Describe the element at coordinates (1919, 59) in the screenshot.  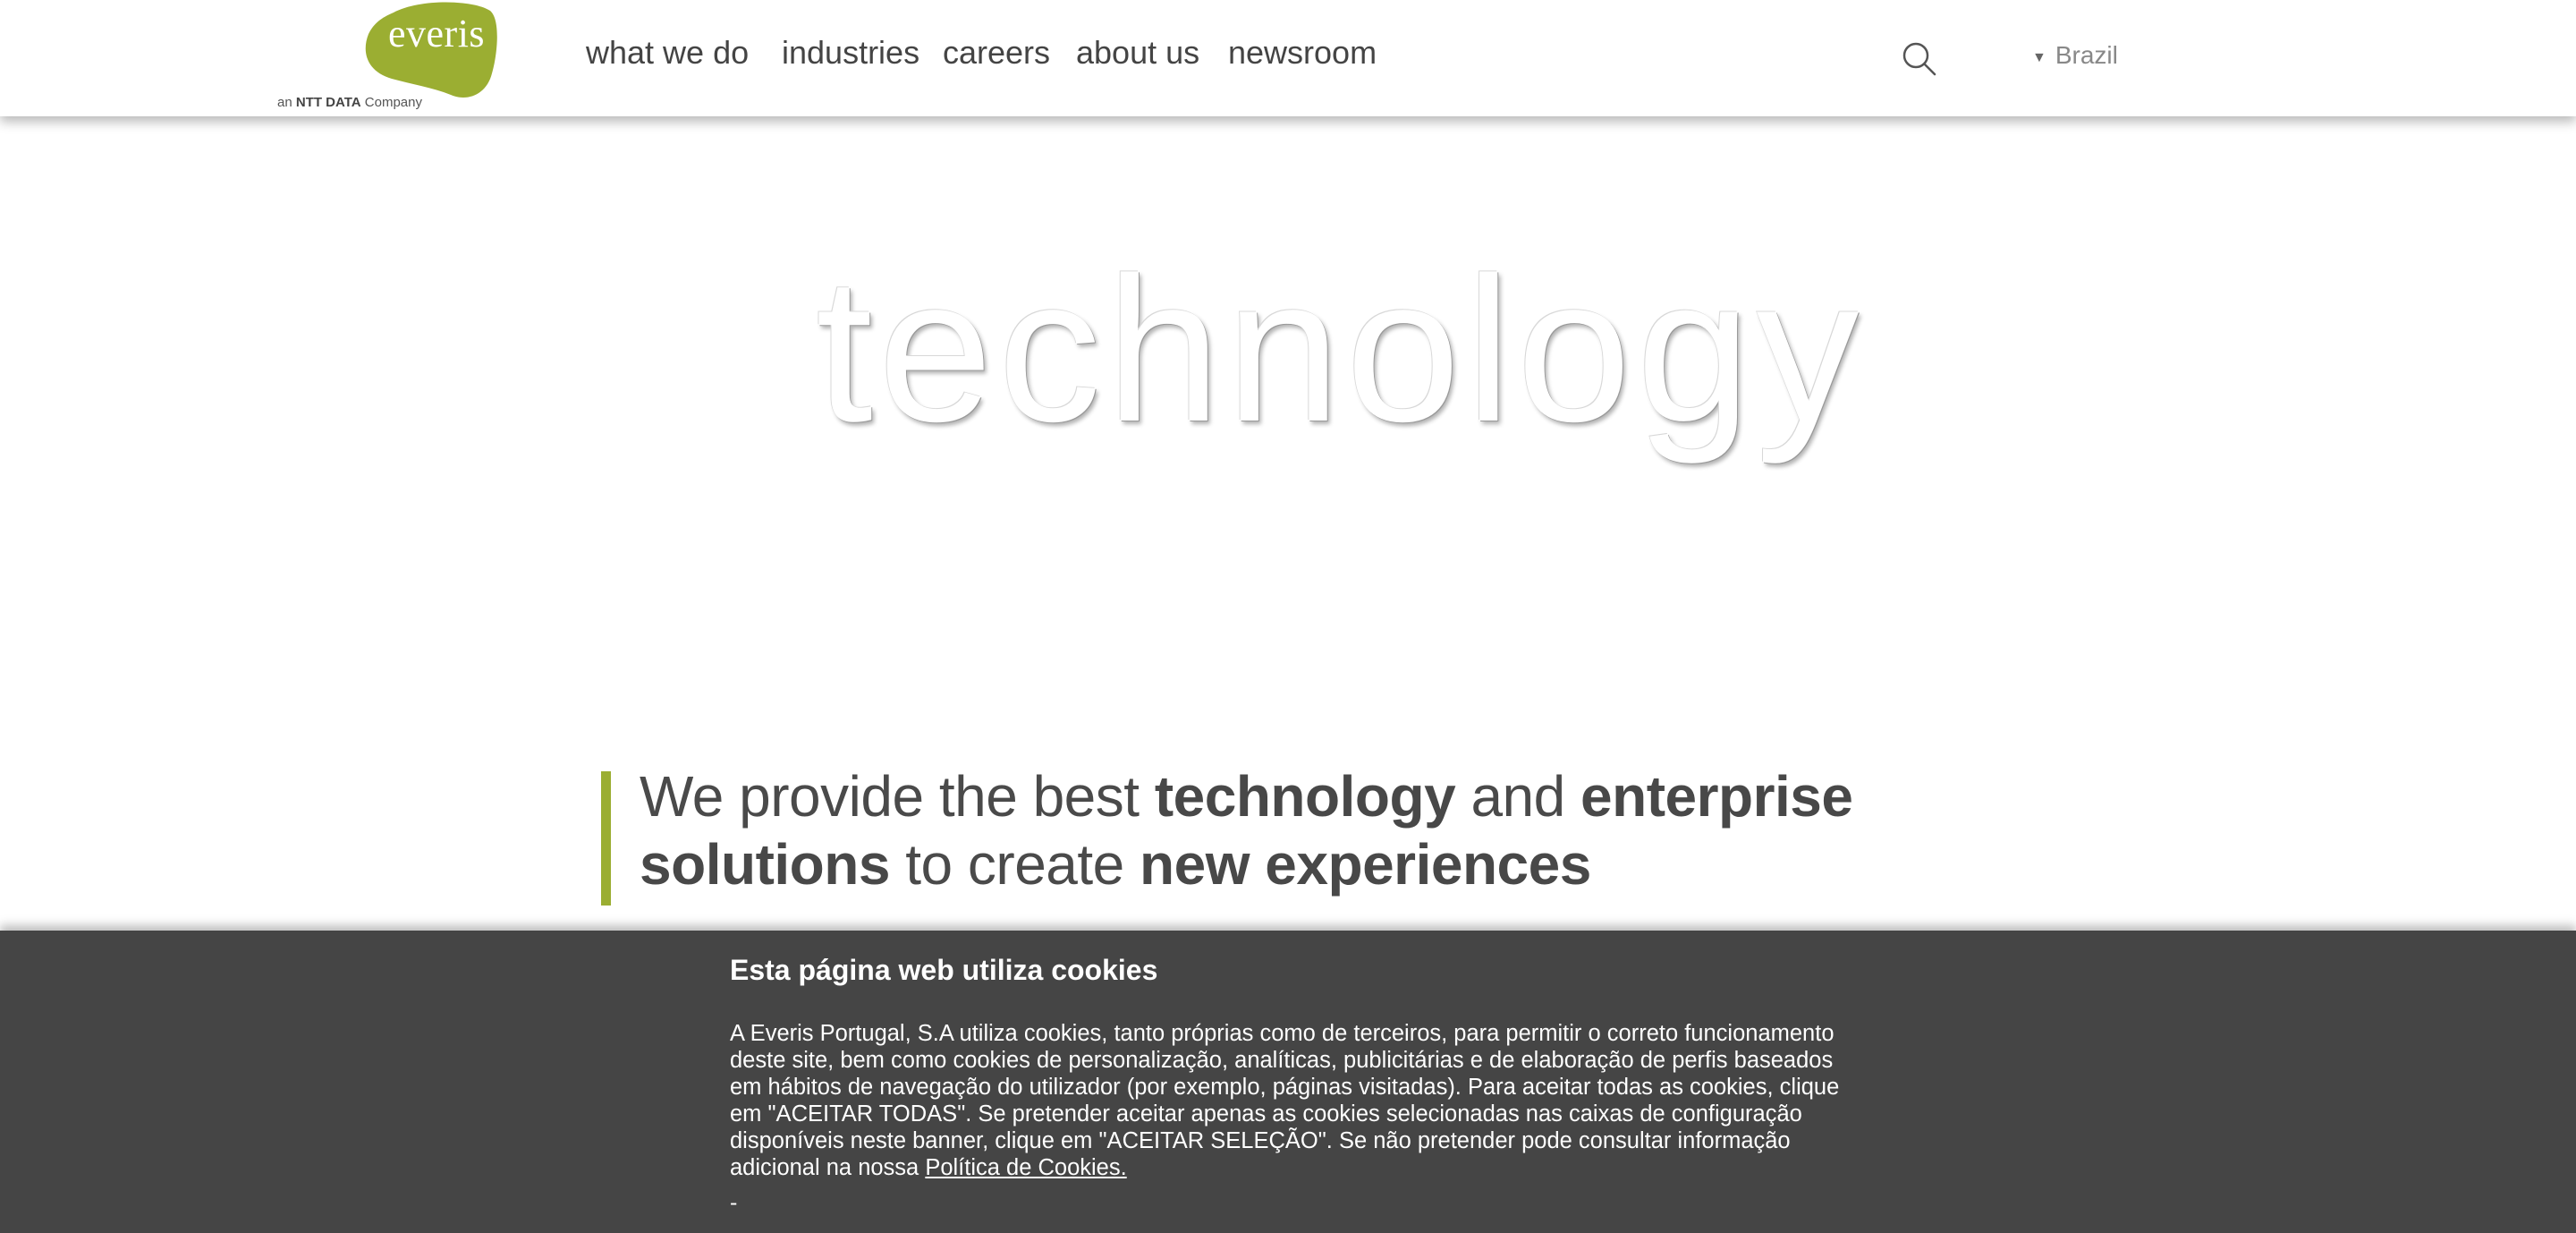
I see `search-icon` at that location.